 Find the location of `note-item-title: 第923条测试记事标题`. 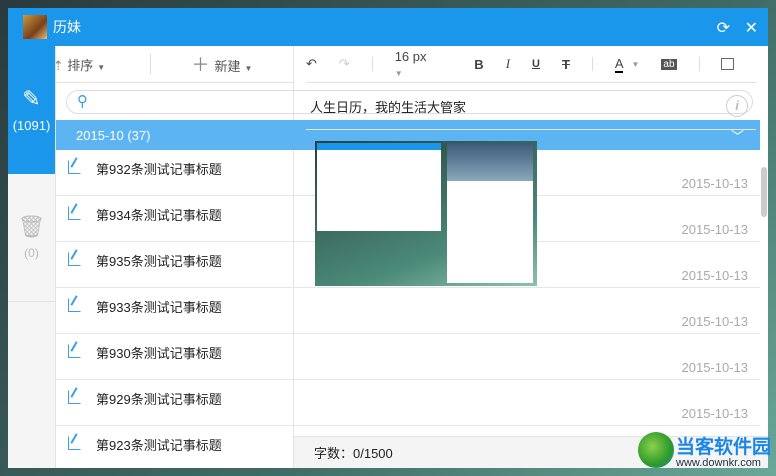

note-item-title: 第923条测试记事标题 is located at coordinates (159, 445).